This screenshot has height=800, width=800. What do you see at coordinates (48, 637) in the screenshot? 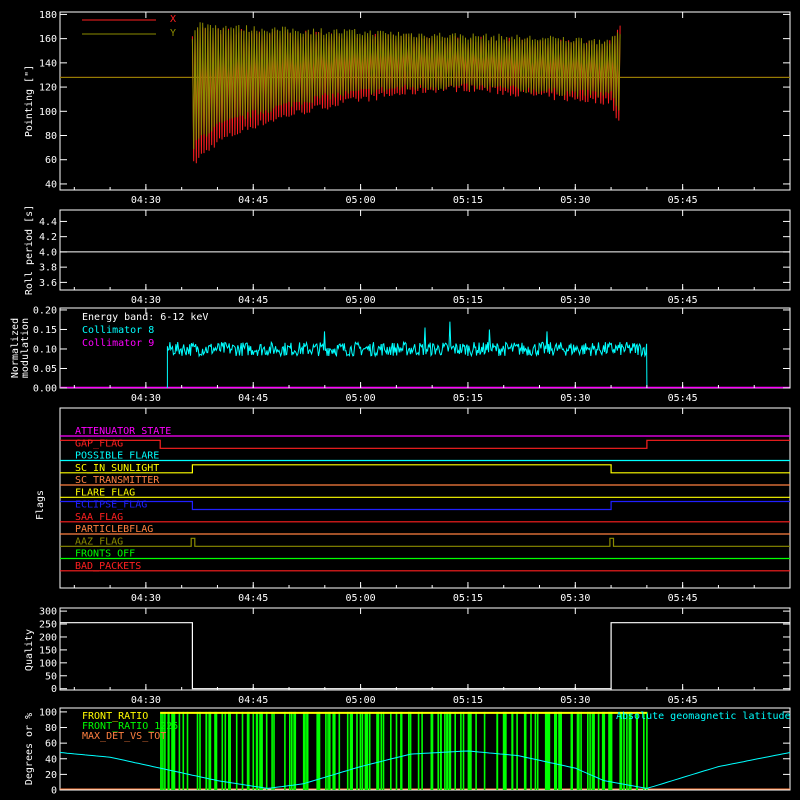
I see `y-tick-label: 200` at bounding box center [48, 637].